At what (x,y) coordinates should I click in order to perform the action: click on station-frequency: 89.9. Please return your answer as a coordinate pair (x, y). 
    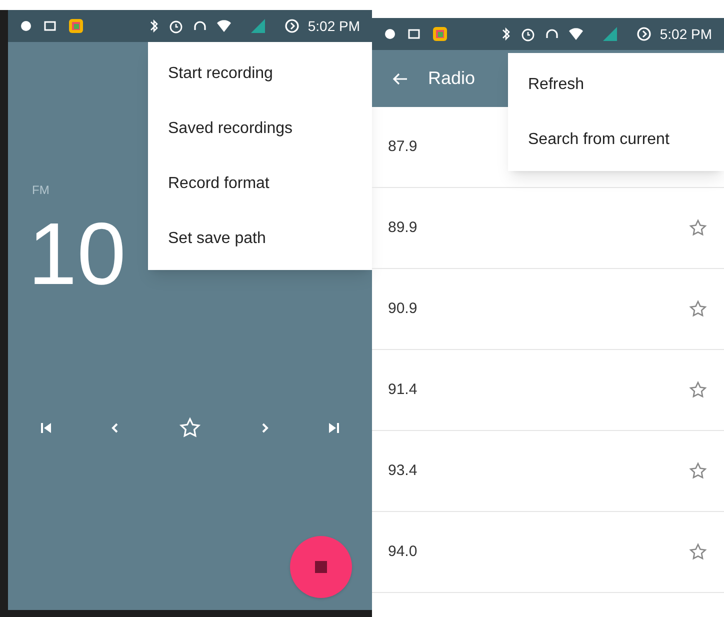
    Looking at the image, I should click on (403, 228).